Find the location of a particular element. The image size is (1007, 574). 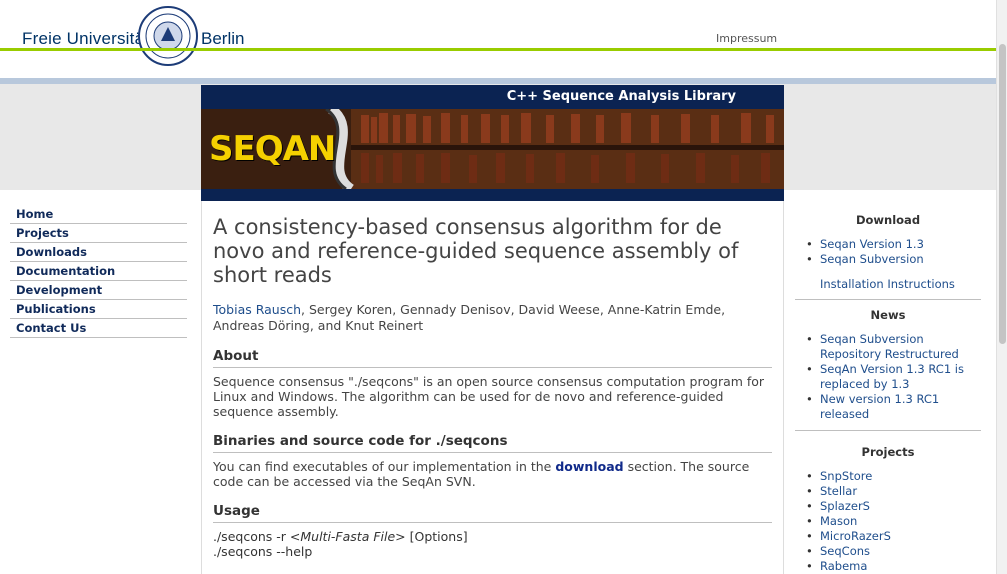

usage-line-1-b: > [Options] is located at coordinates (431, 536).